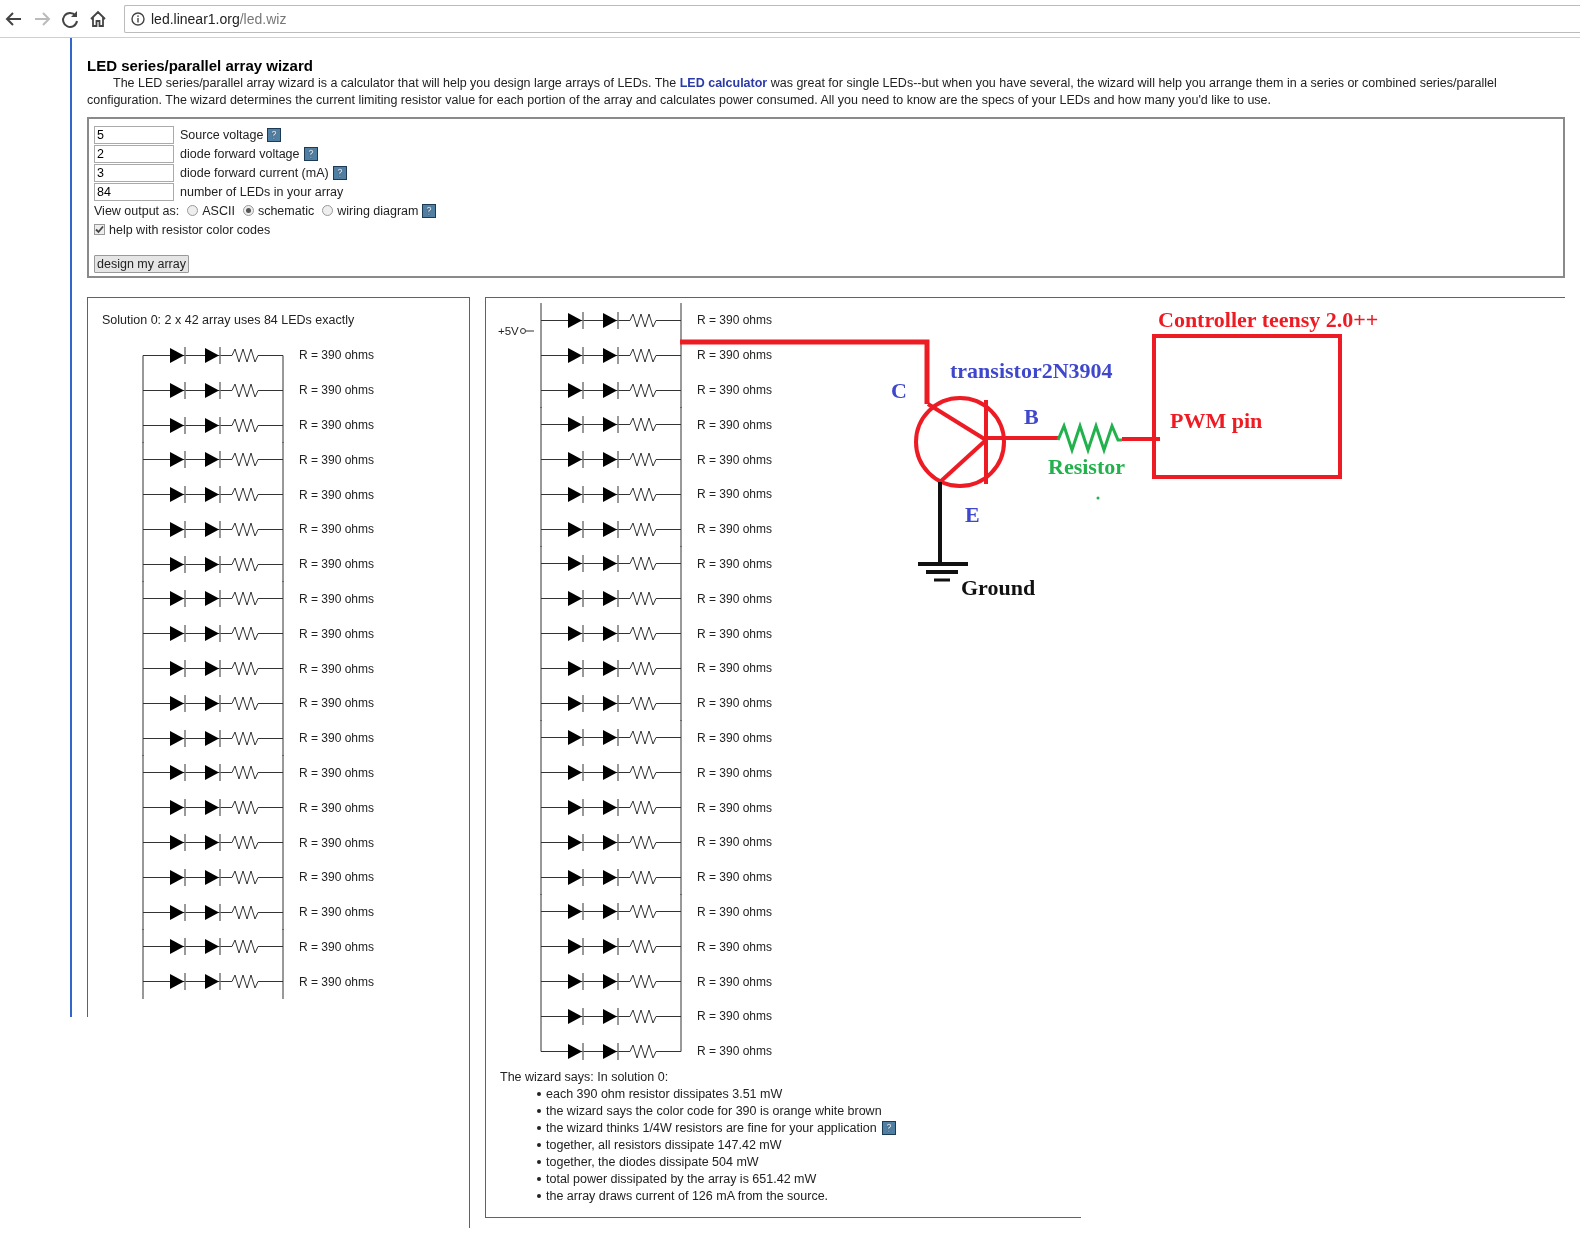 The height and width of the screenshot is (1249, 1580). Describe the element at coordinates (1268, 320) in the screenshot. I see `controller-label: Controller teensy 2.0++` at that location.